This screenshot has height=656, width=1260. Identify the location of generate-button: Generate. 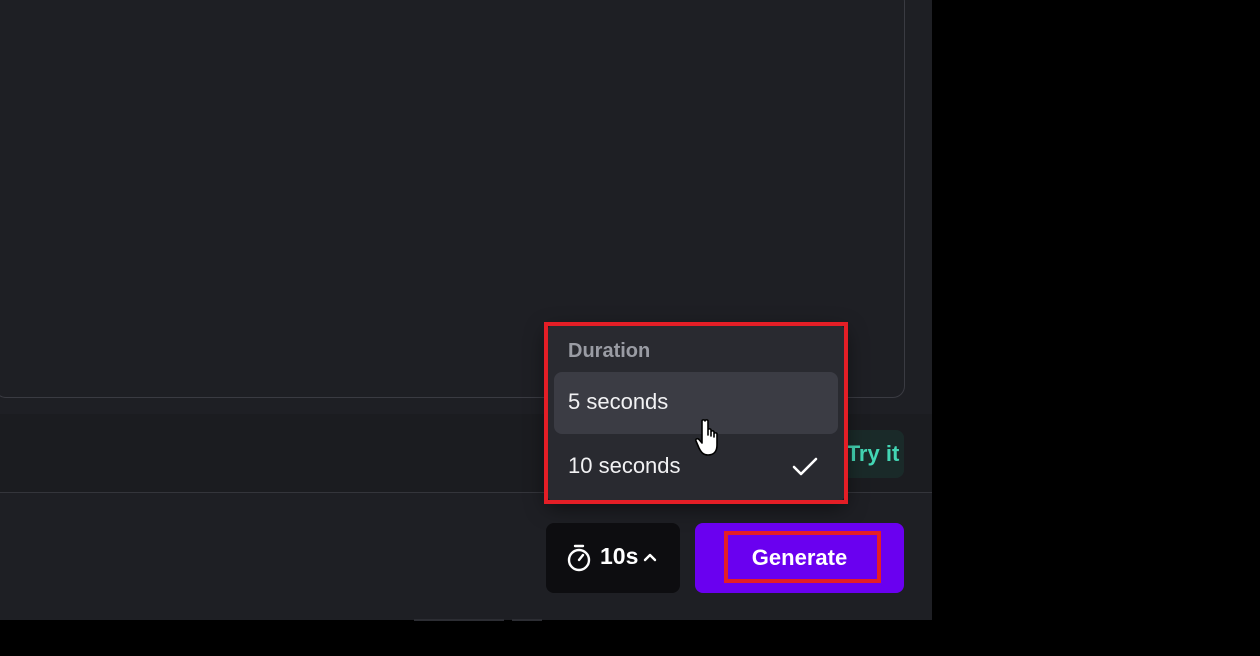
(799, 558).